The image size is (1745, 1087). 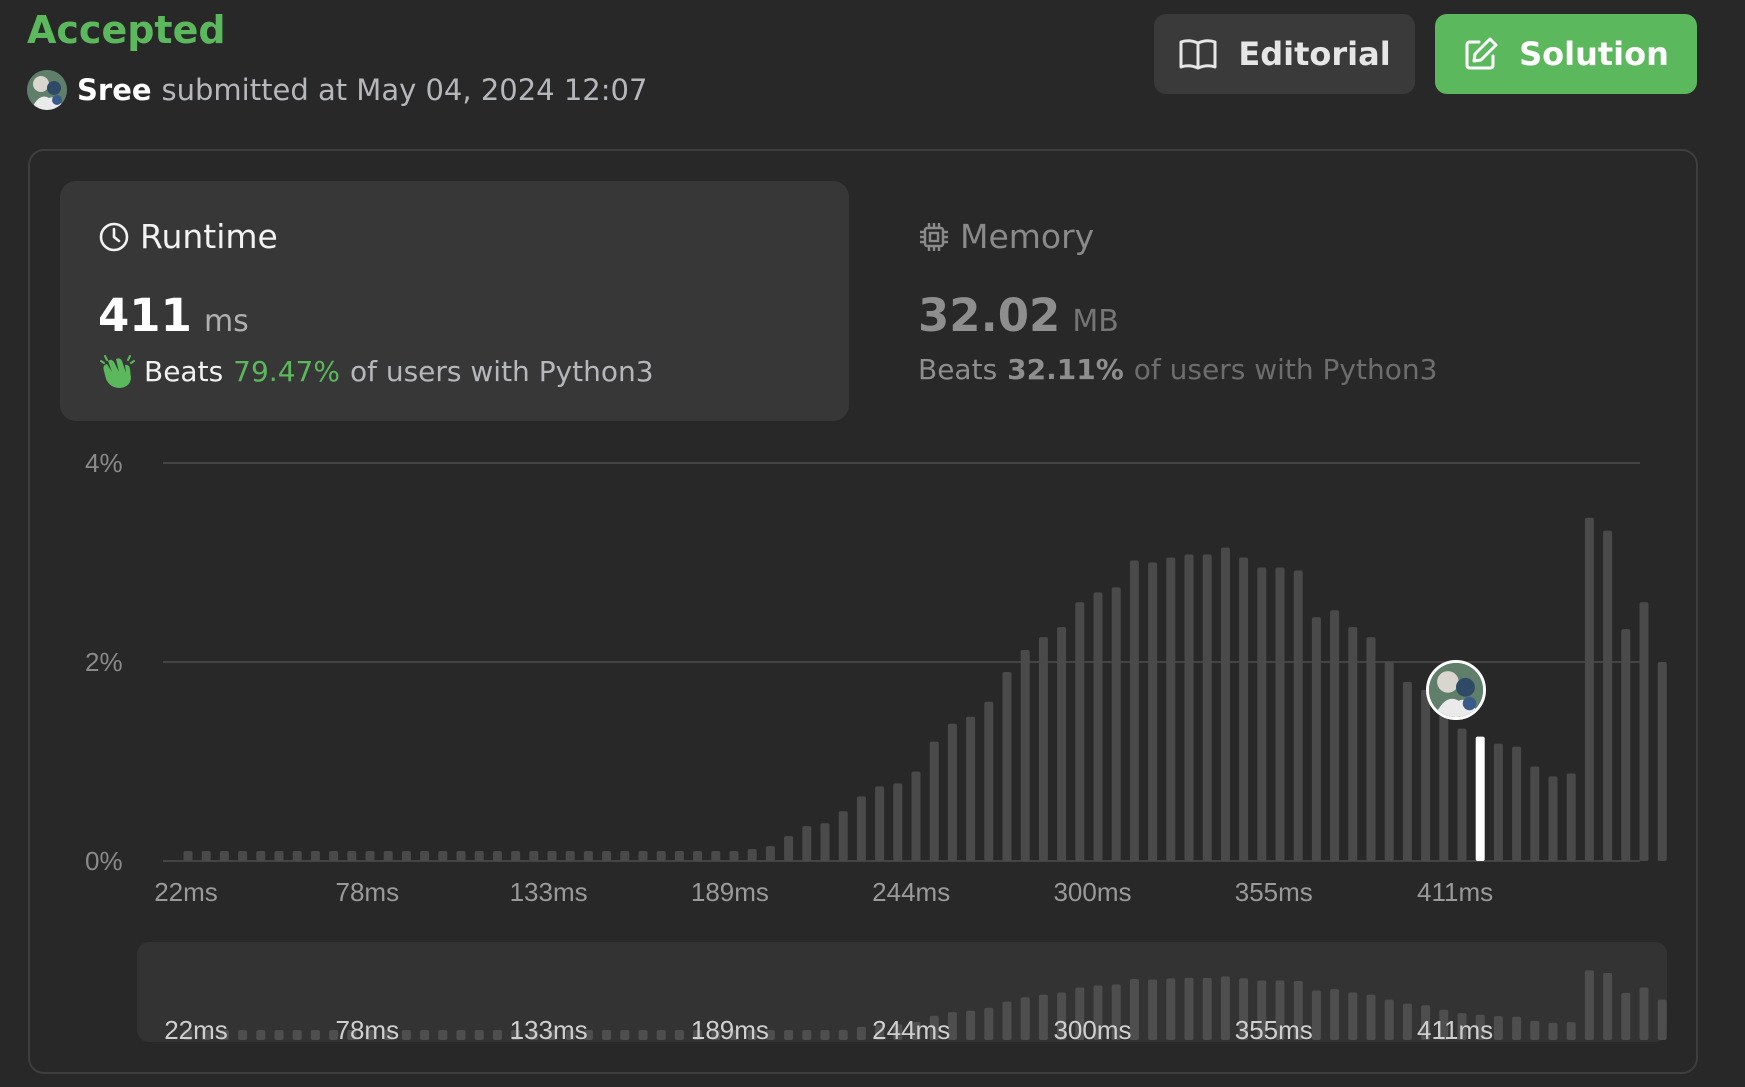 I want to click on runtime-beats-label: Beats, so click(x=184, y=371).